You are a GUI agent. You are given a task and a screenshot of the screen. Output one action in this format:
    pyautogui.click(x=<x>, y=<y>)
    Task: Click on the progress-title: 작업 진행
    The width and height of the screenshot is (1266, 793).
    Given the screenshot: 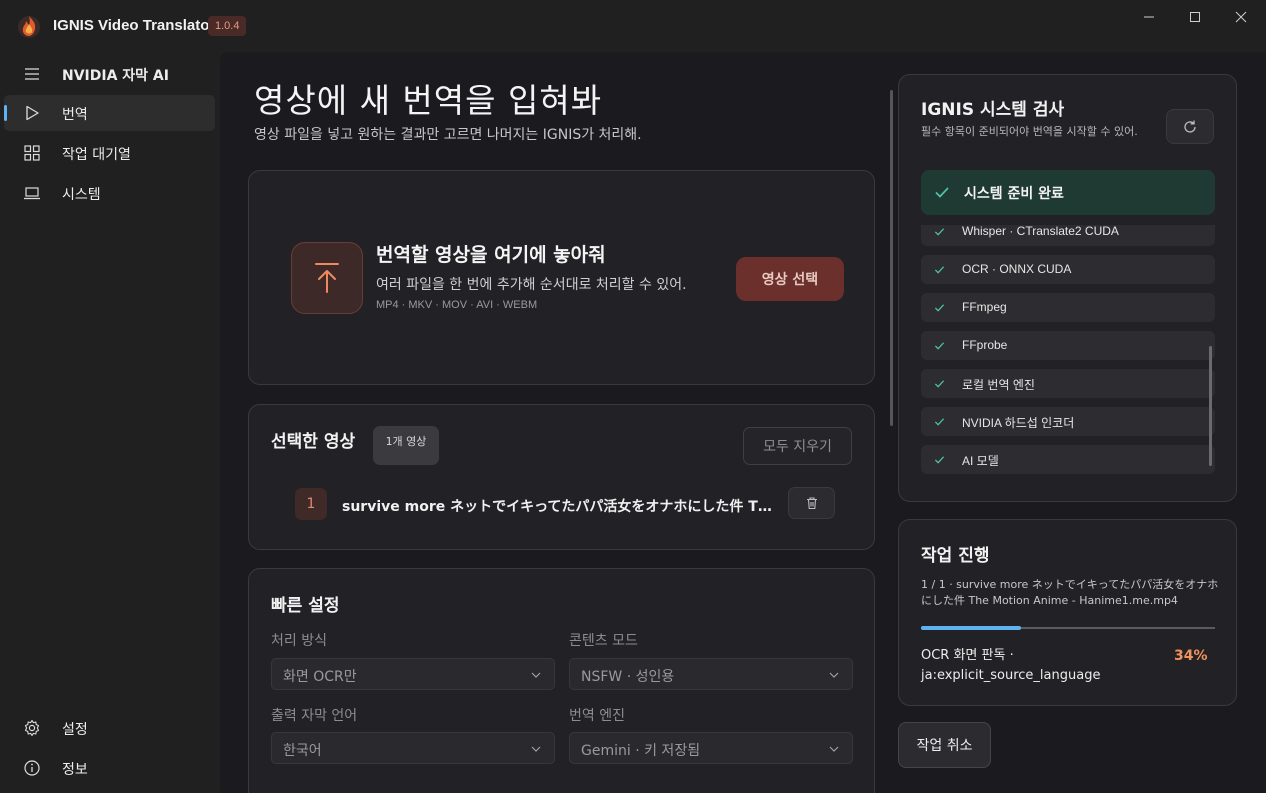 What is the action you would take?
    pyautogui.click(x=955, y=556)
    